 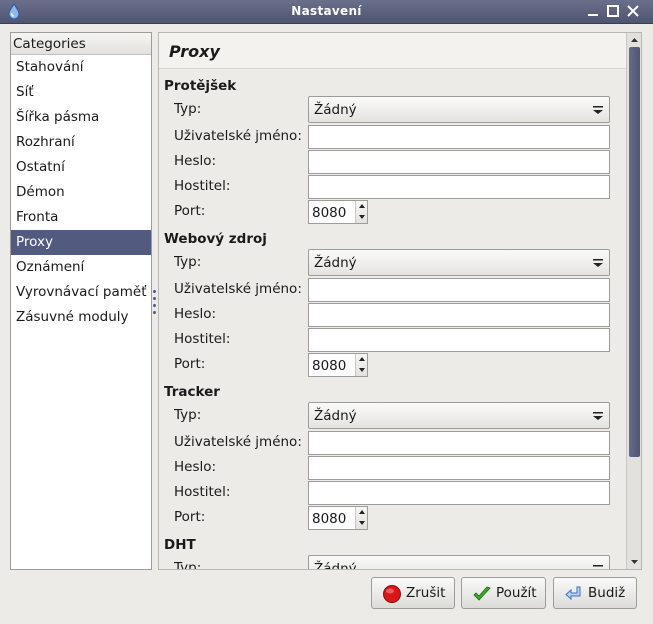 What do you see at coordinates (634, 40) in the screenshot?
I see `scroll-up-icon` at bounding box center [634, 40].